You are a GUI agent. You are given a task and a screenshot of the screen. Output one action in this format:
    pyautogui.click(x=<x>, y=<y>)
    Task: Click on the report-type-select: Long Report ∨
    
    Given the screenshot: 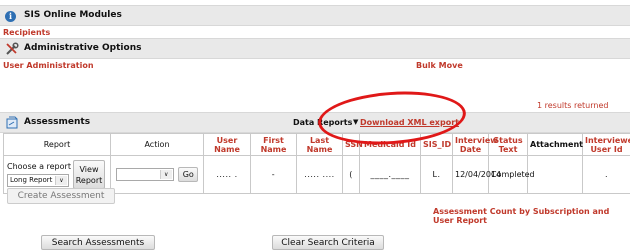 What is the action you would take?
    pyautogui.click(x=38, y=180)
    